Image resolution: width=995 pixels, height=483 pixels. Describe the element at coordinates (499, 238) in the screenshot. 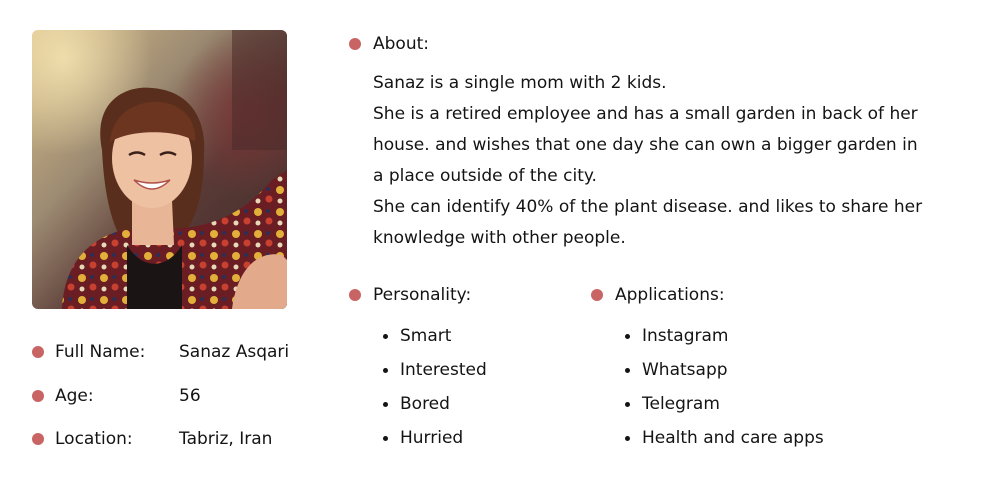

I see `about-line: knowledge with other people.` at that location.